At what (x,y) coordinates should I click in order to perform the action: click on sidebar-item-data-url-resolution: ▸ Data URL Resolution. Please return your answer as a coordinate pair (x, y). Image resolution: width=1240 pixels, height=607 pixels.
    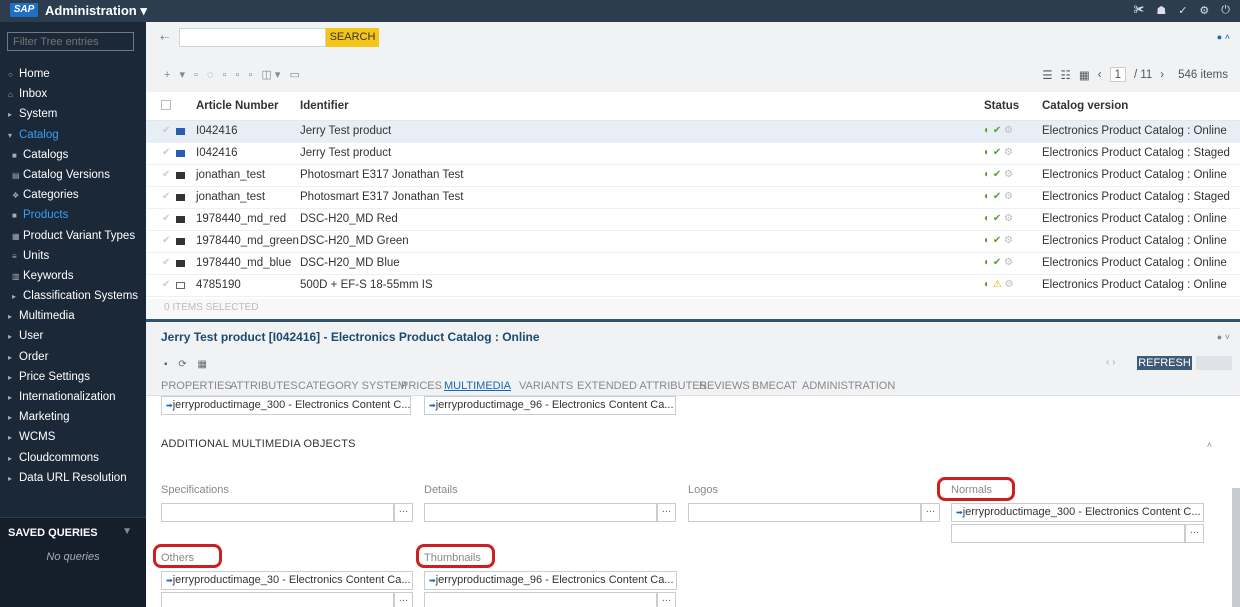
    Looking at the image, I should click on (73, 478).